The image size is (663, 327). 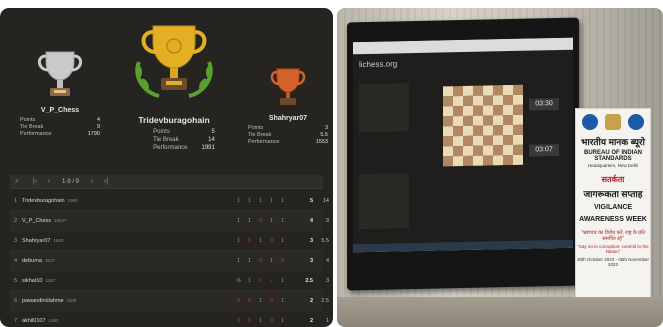 What do you see at coordinates (82, 301) in the screenshot?
I see `row-player: pawandiroliahme 1109` at bounding box center [82, 301].